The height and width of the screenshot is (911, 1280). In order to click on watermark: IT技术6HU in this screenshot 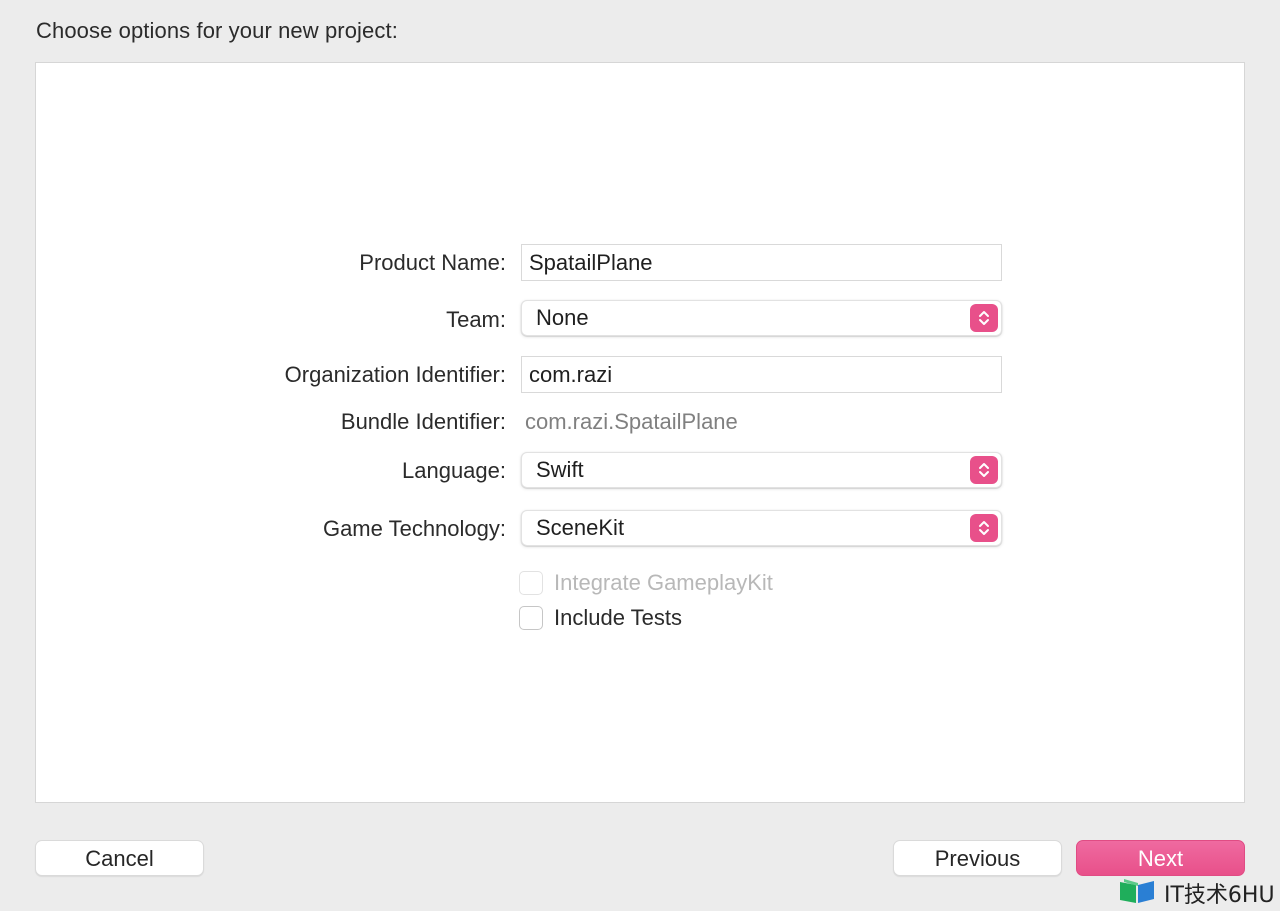, I will do `click(1196, 893)`.